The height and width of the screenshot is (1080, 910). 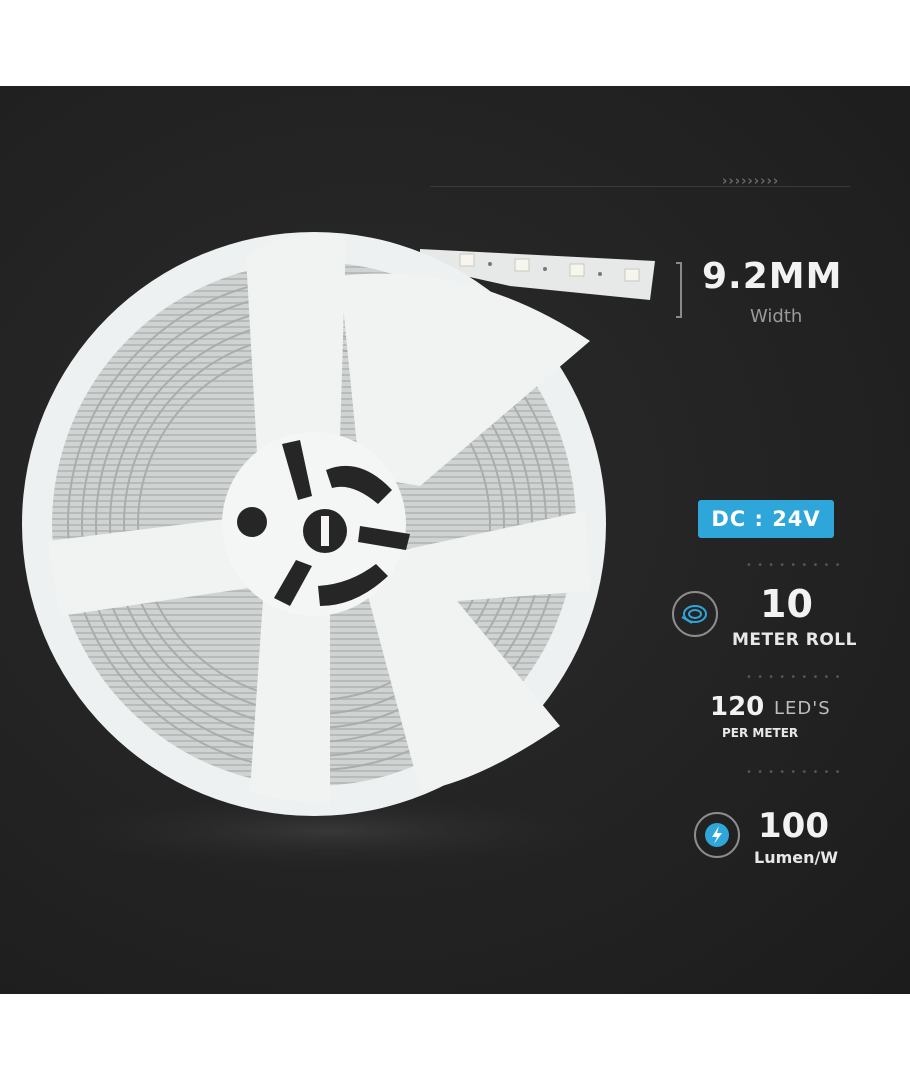 I want to click on led-unit: LED'S, so click(x=802, y=708).